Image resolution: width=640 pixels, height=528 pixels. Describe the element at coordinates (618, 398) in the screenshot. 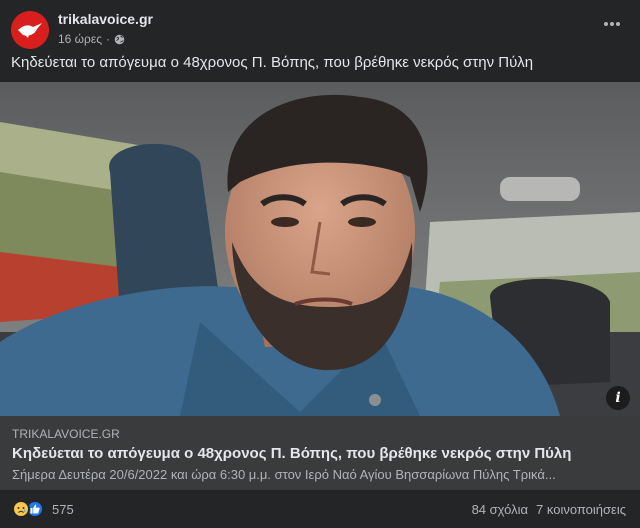

I see `info-button: i` at that location.